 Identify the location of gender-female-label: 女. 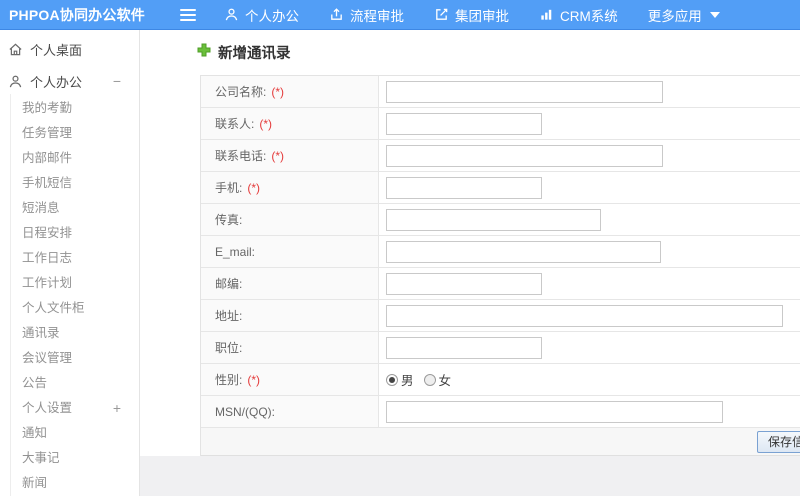
(445, 381).